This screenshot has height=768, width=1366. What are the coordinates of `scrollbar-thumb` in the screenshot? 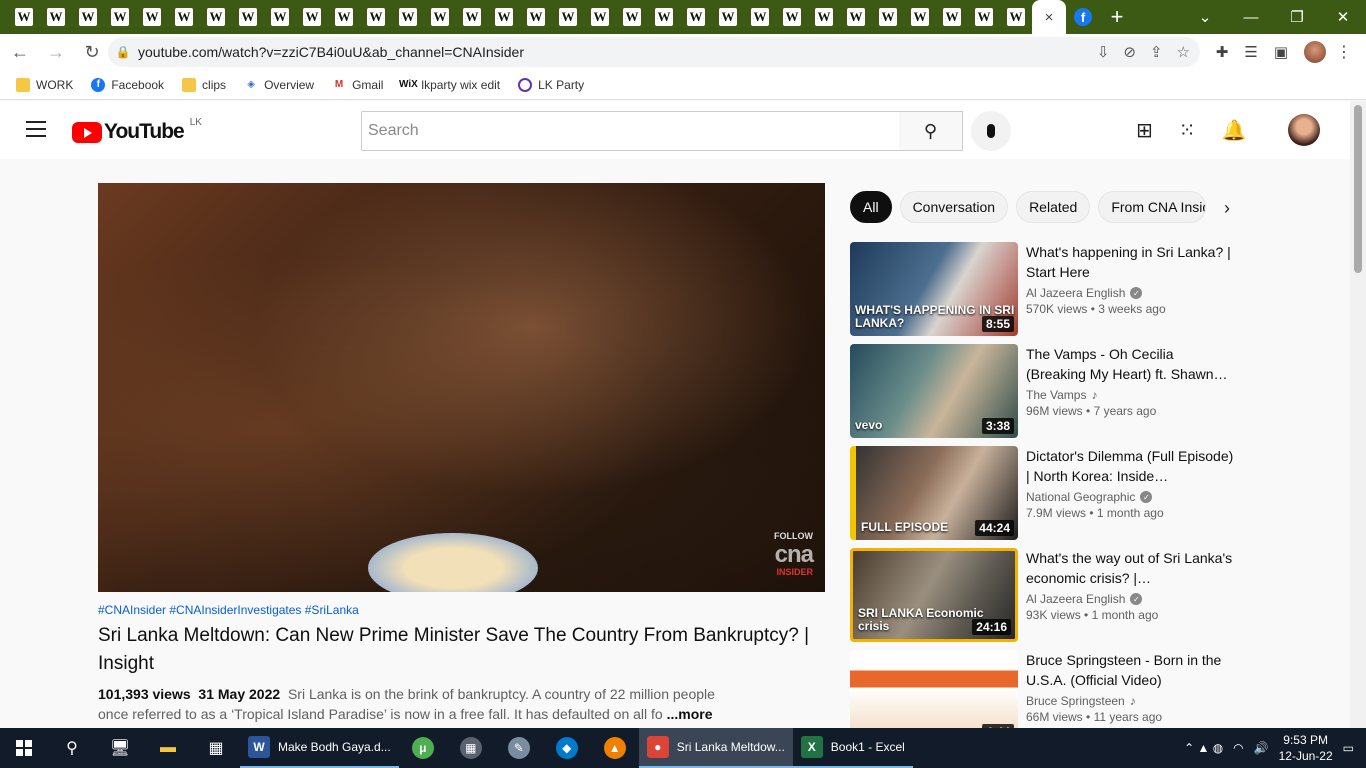 It's located at (1358, 189).